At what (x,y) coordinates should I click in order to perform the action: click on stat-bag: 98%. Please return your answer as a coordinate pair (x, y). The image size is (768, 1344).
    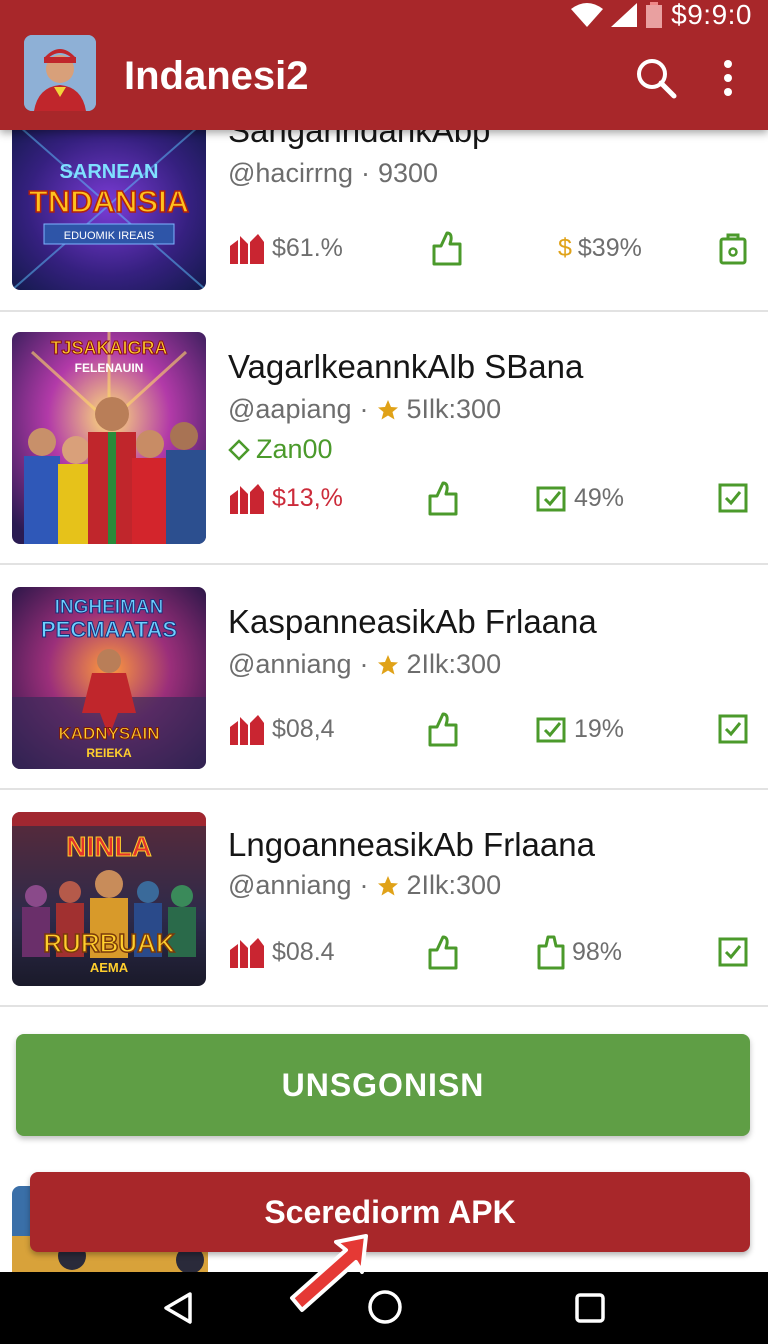
    Looking at the image, I should click on (579, 952).